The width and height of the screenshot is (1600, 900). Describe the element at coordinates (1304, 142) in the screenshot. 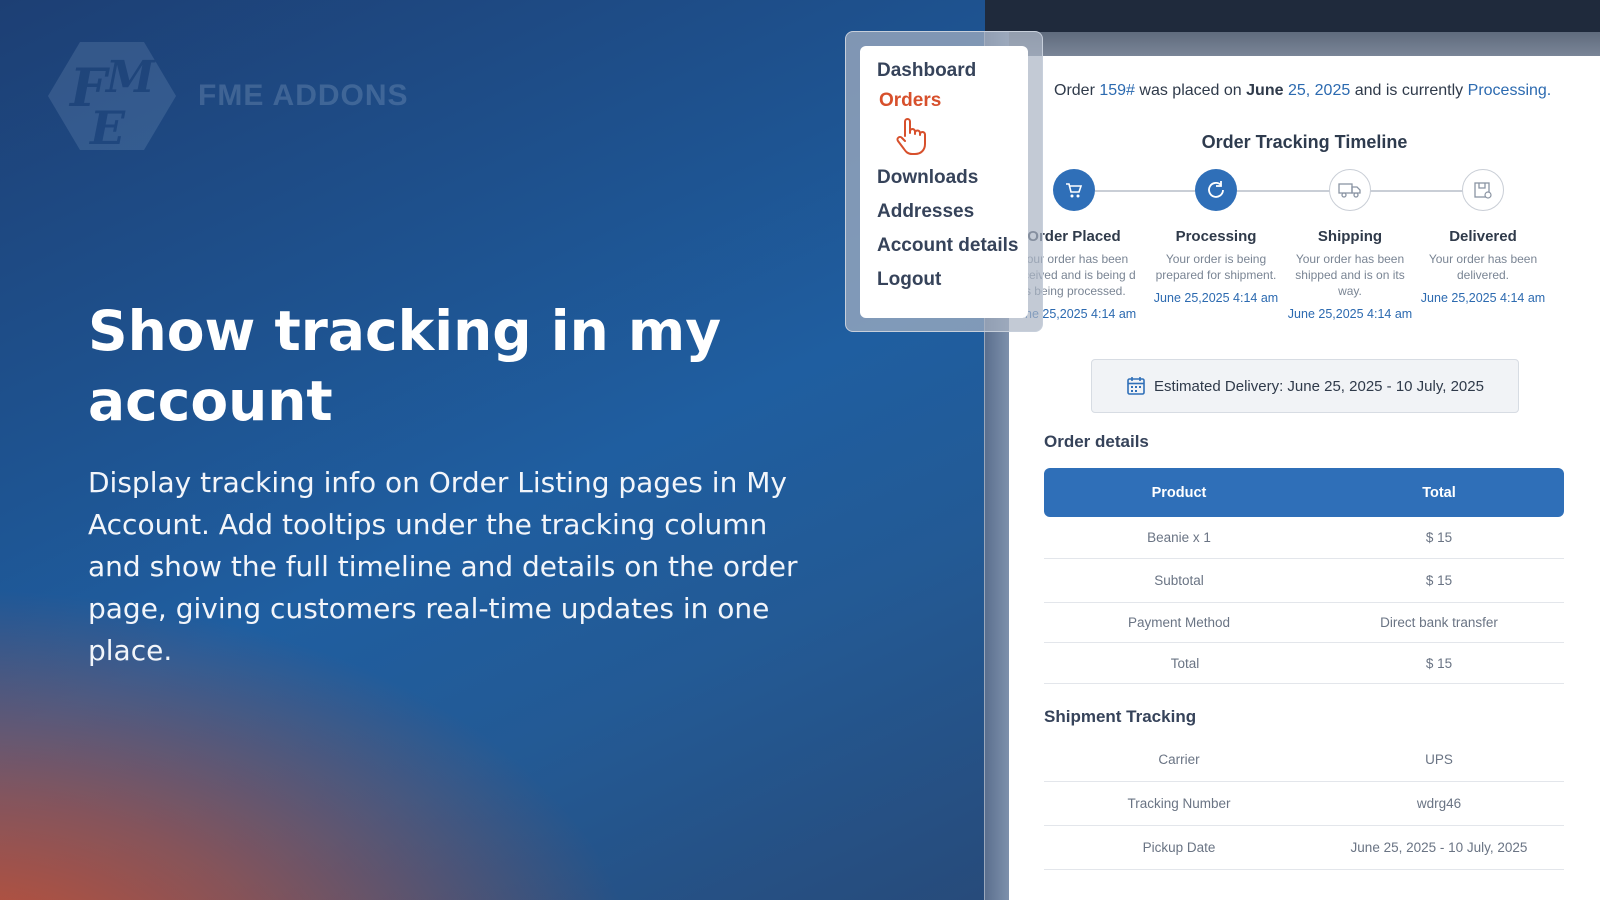

I see `timeline-title: Order Tracking Timeline` at that location.